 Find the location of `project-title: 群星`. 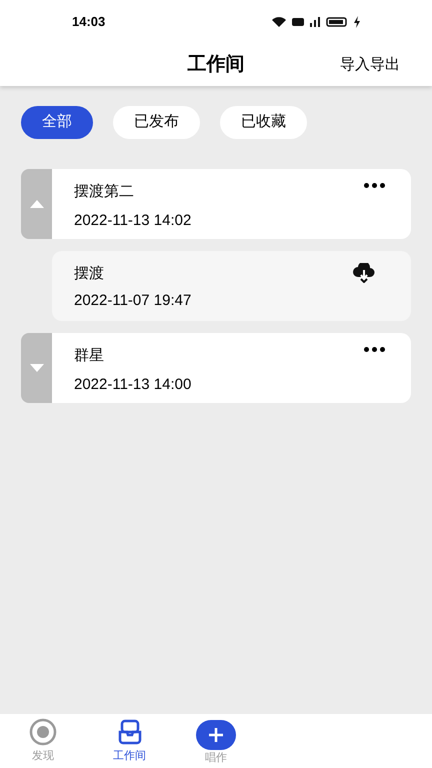

project-title: 群星 is located at coordinates (89, 356).